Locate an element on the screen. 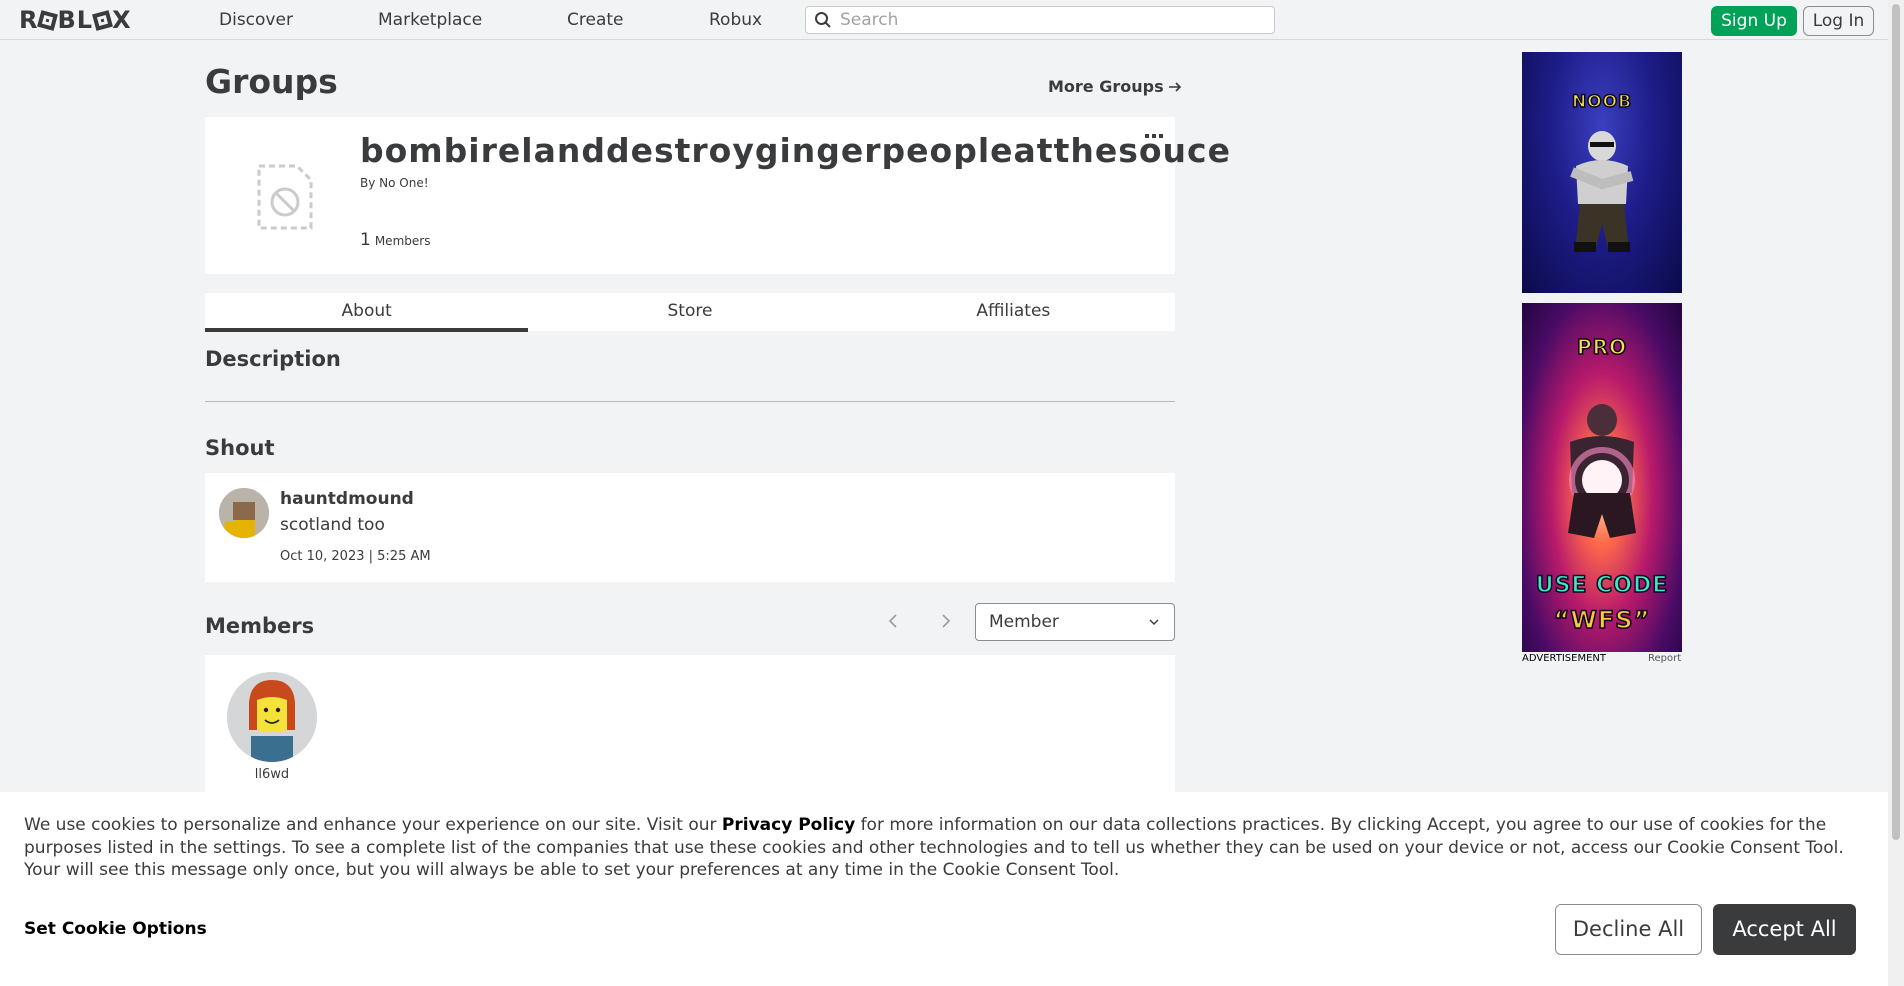 The height and width of the screenshot is (986, 1904). advertisement-banner-2: PRO USE CODE “WFS” is located at coordinates (1602, 477).